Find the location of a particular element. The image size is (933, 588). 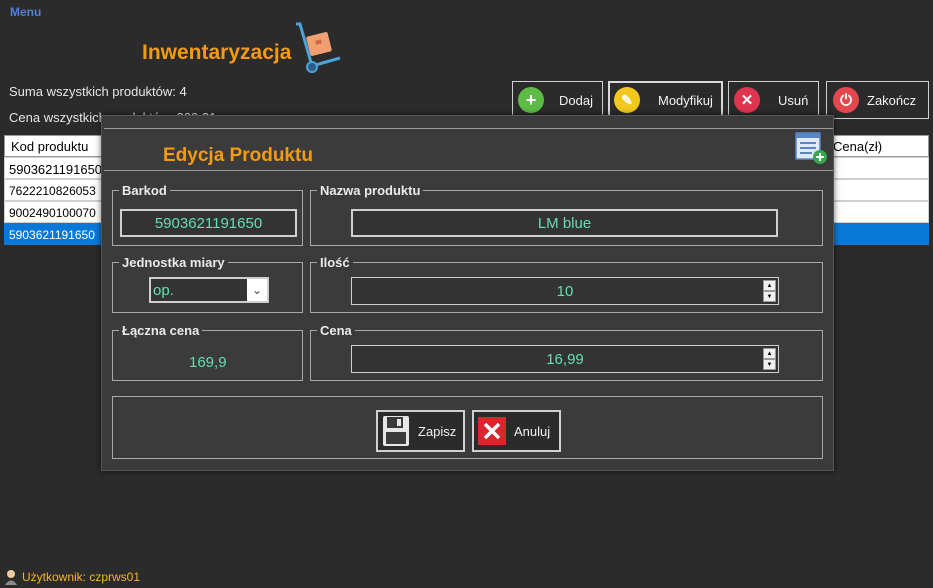

product-name-group: Nazwa produktu LM blue is located at coordinates (566, 214).